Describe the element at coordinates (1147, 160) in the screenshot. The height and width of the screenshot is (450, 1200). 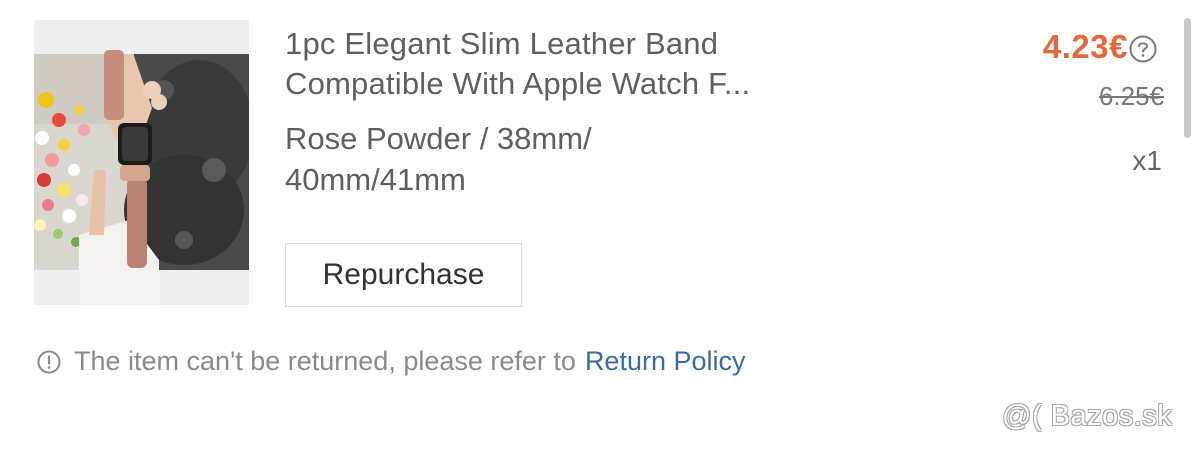
I see `quantity: x1` at that location.